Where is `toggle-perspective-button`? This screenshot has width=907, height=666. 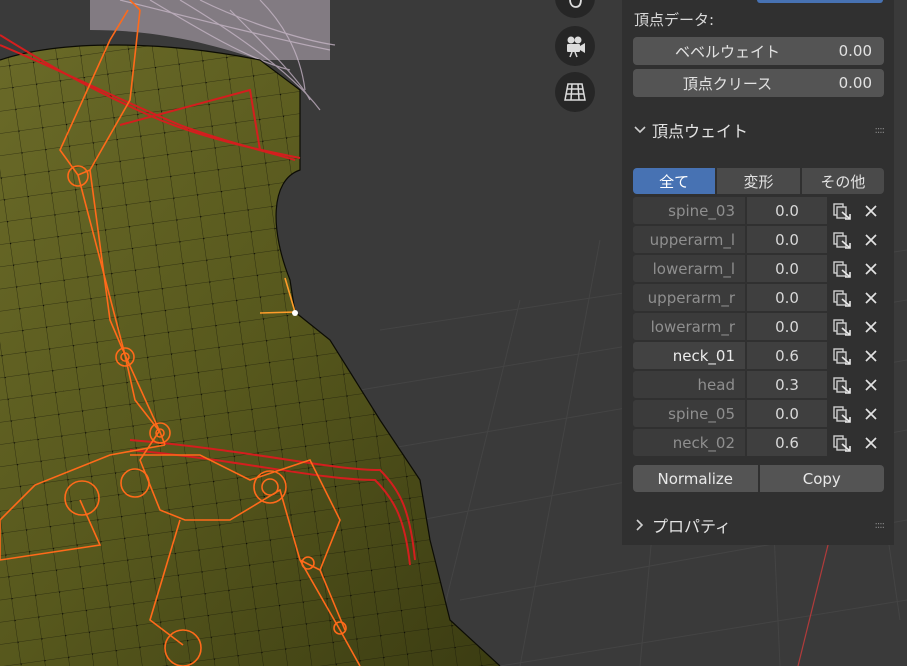
toggle-perspective-button is located at coordinates (575, 92).